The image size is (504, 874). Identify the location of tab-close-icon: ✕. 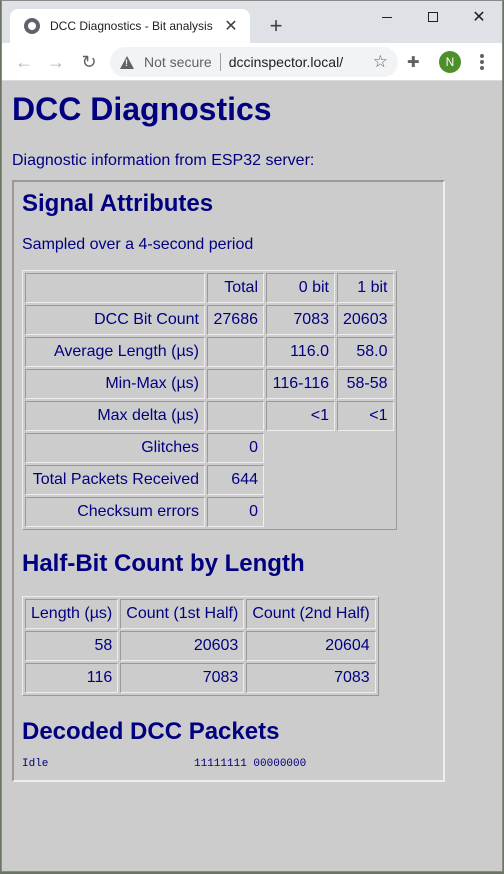
(231, 26).